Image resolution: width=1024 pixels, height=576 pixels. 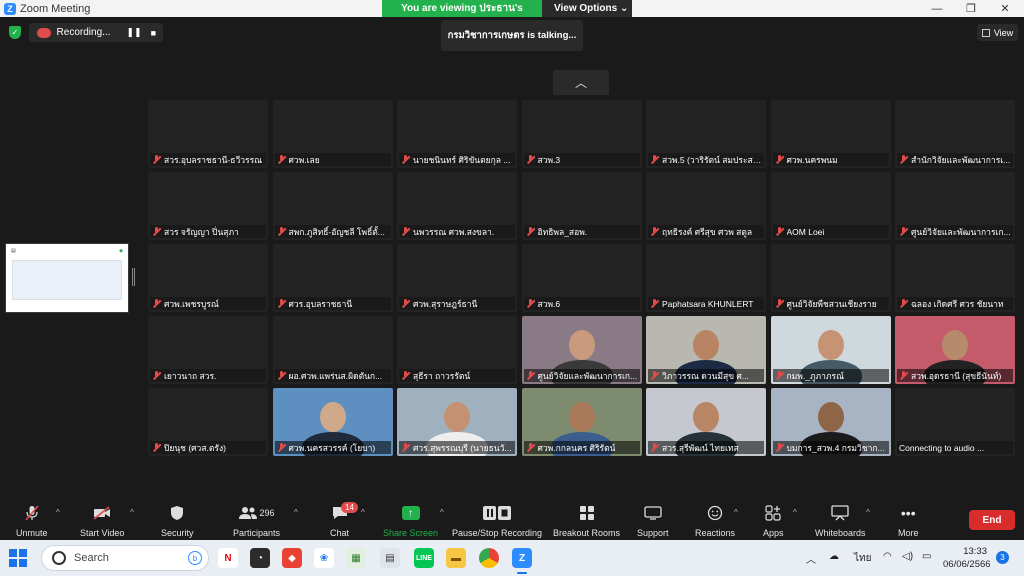 I want to click on collapse-gallery-button: ︿, so click(x=581, y=82).